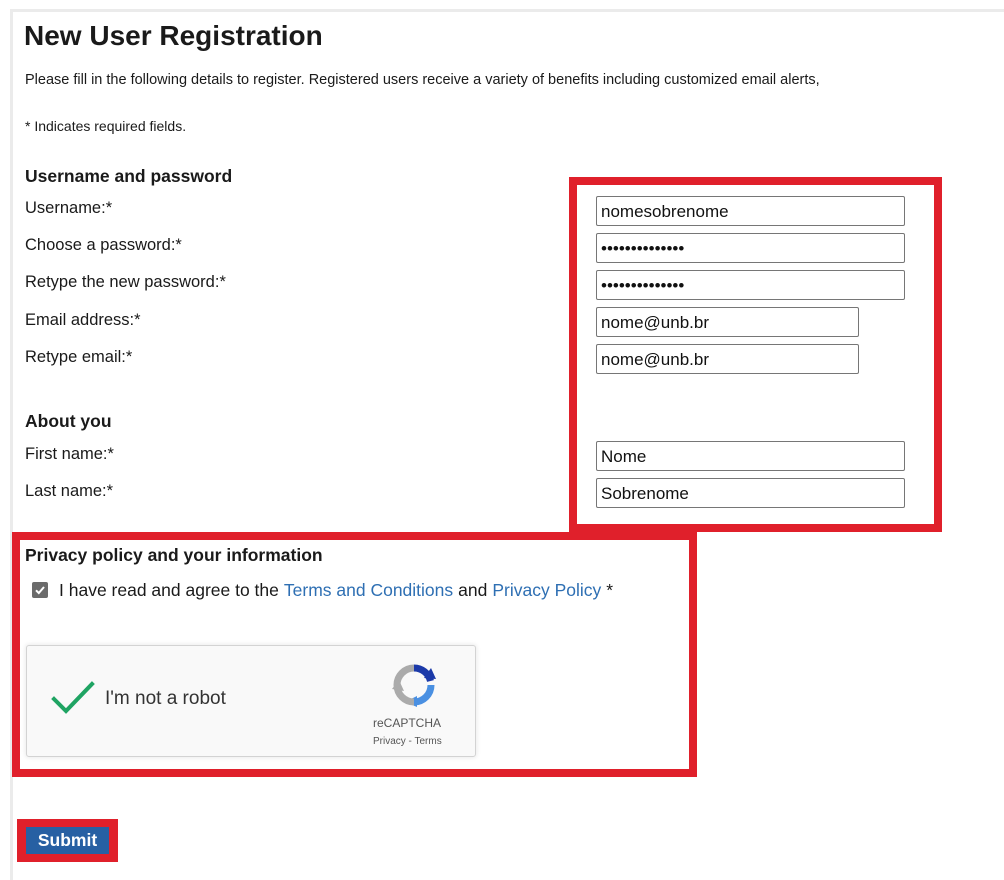 This screenshot has width=1004, height=880. Describe the element at coordinates (69, 454) in the screenshot. I see `first-name-label: First name:*` at that location.